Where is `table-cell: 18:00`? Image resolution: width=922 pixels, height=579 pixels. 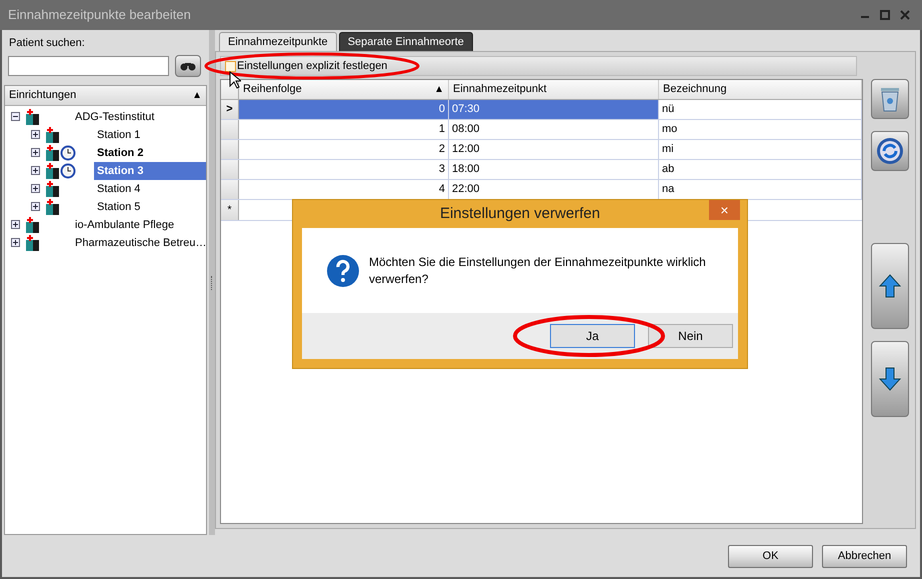 table-cell: 18:00 is located at coordinates (554, 169).